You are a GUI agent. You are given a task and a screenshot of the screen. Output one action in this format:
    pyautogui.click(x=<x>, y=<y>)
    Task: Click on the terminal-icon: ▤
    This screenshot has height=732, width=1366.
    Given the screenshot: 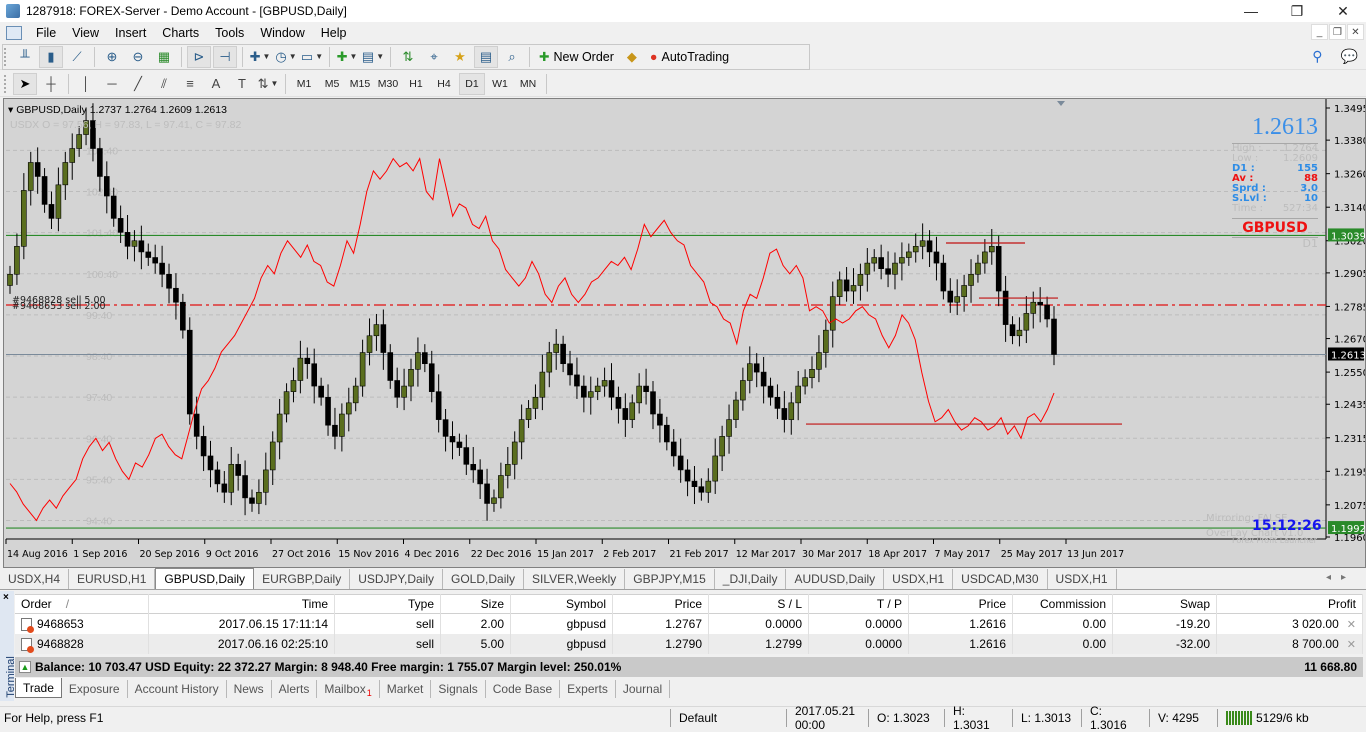 What is the action you would take?
    pyautogui.click(x=486, y=56)
    